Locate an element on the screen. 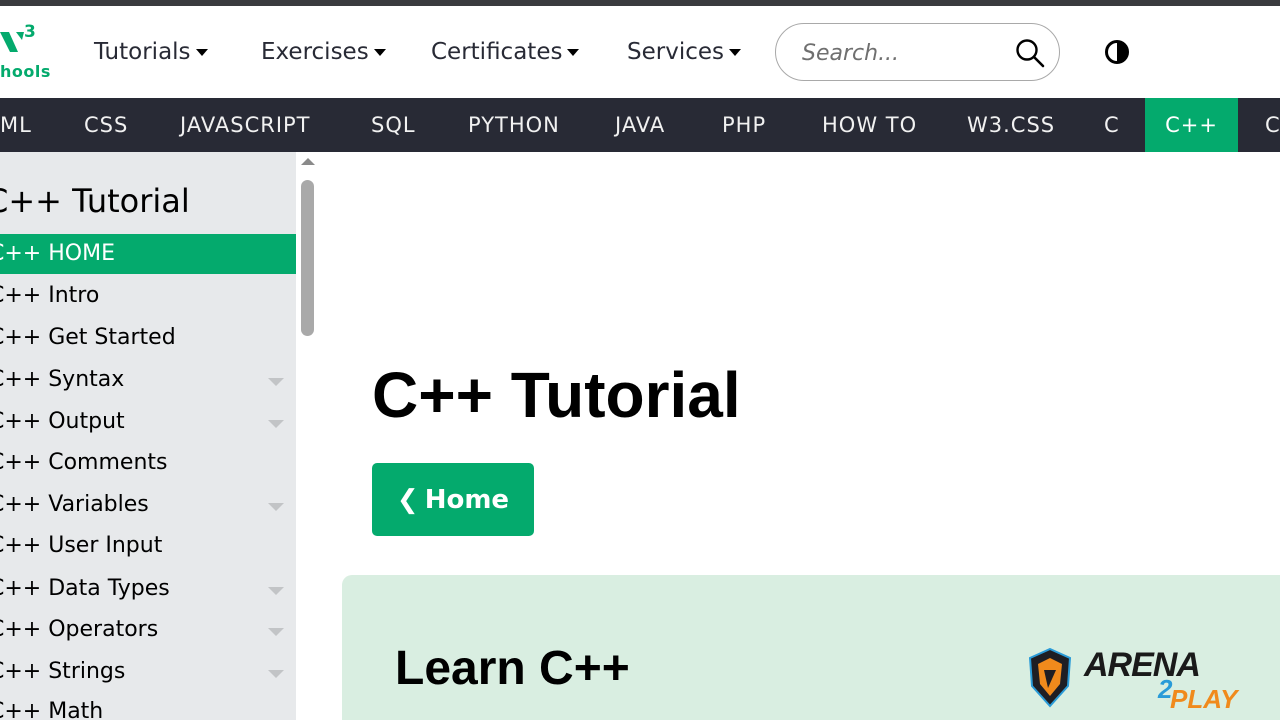  w3schools-logo: 3 hools is located at coordinates (25, 53).